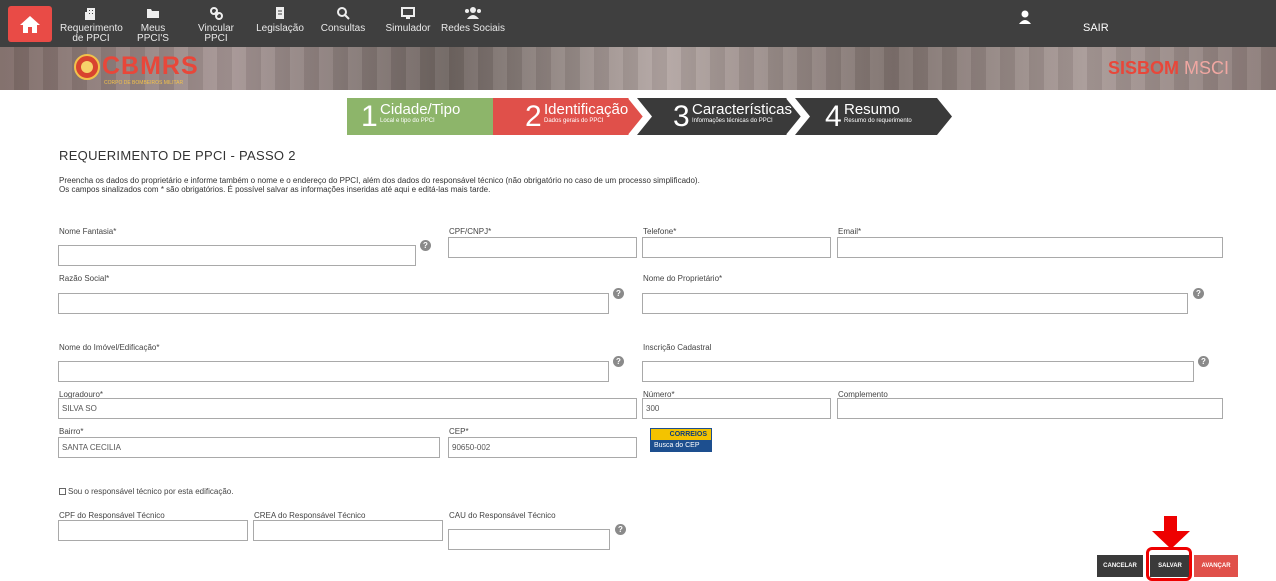 This screenshot has width=1276, height=581. Describe the element at coordinates (369, 116) in the screenshot. I see `step-number: 1` at that location.